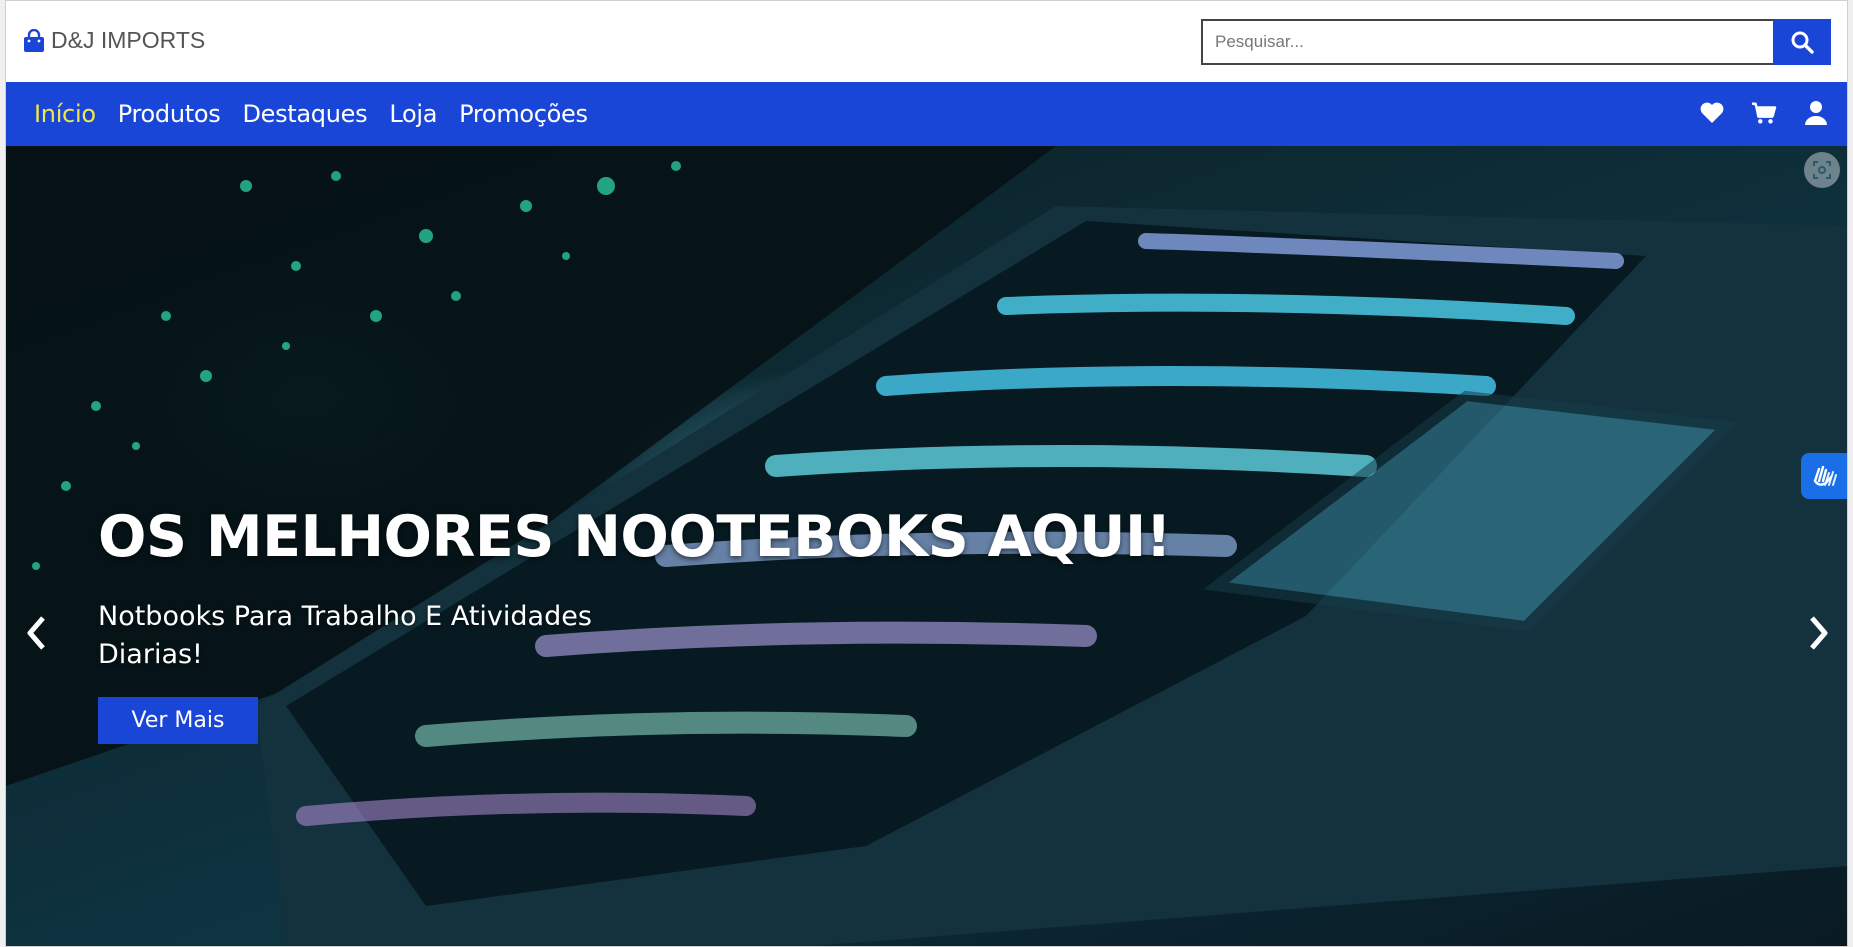 The height and width of the screenshot is (947, 1853). What do you see at coordinates (169, 114) in the screenshot?
I see `nav-link-produtos: Produtos` at bounding box center [169, 114].